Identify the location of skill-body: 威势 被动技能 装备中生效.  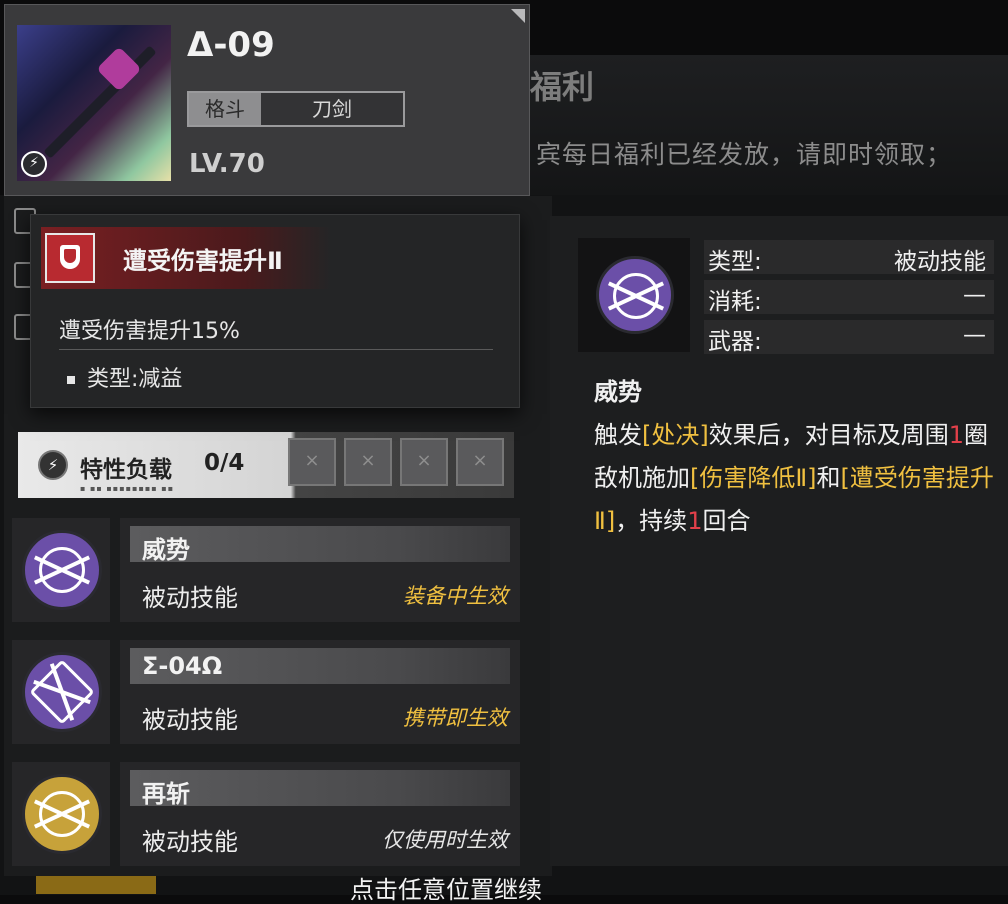
(320, 570).